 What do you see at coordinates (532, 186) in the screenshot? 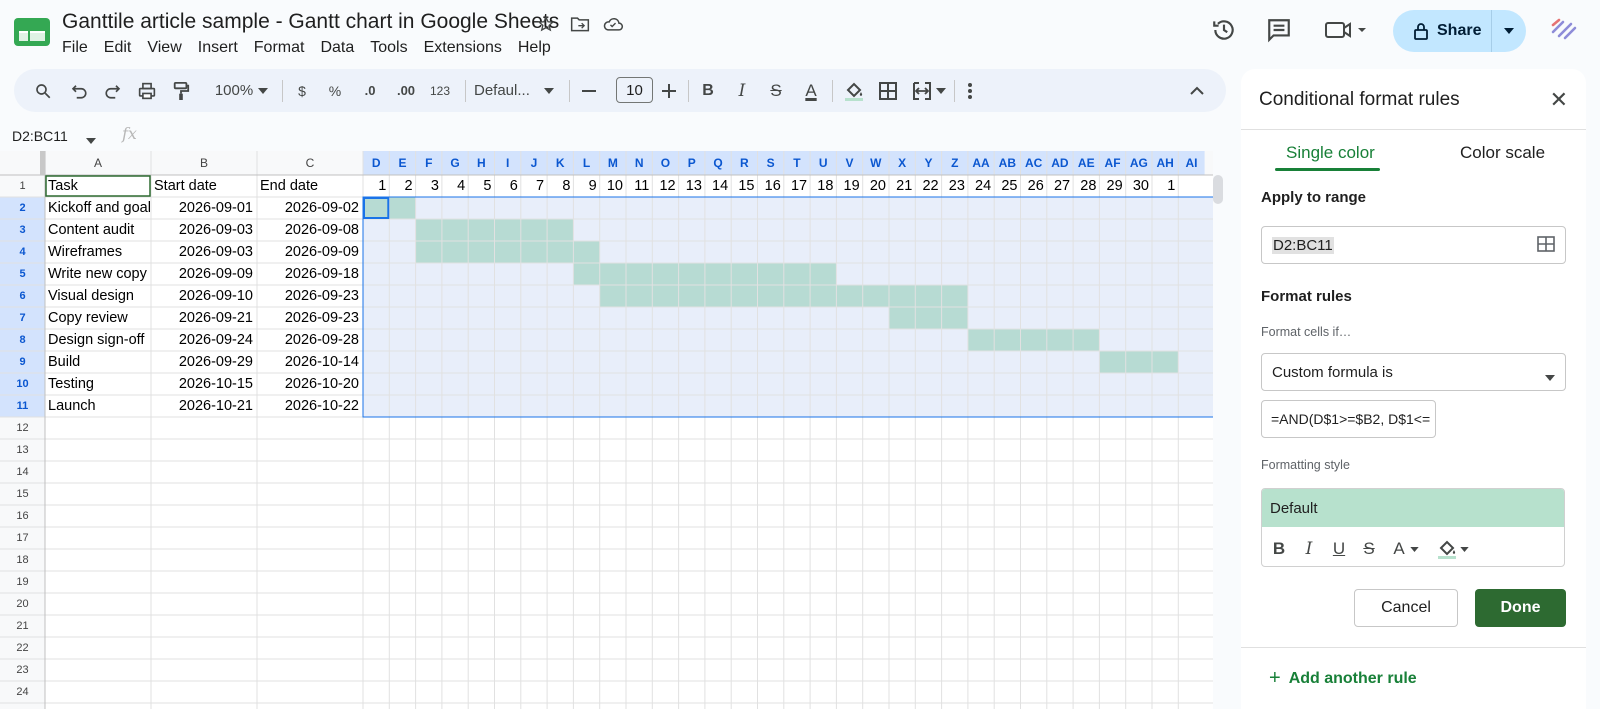
I see `day-number-cell: 7` at bounding box center [532, 186].